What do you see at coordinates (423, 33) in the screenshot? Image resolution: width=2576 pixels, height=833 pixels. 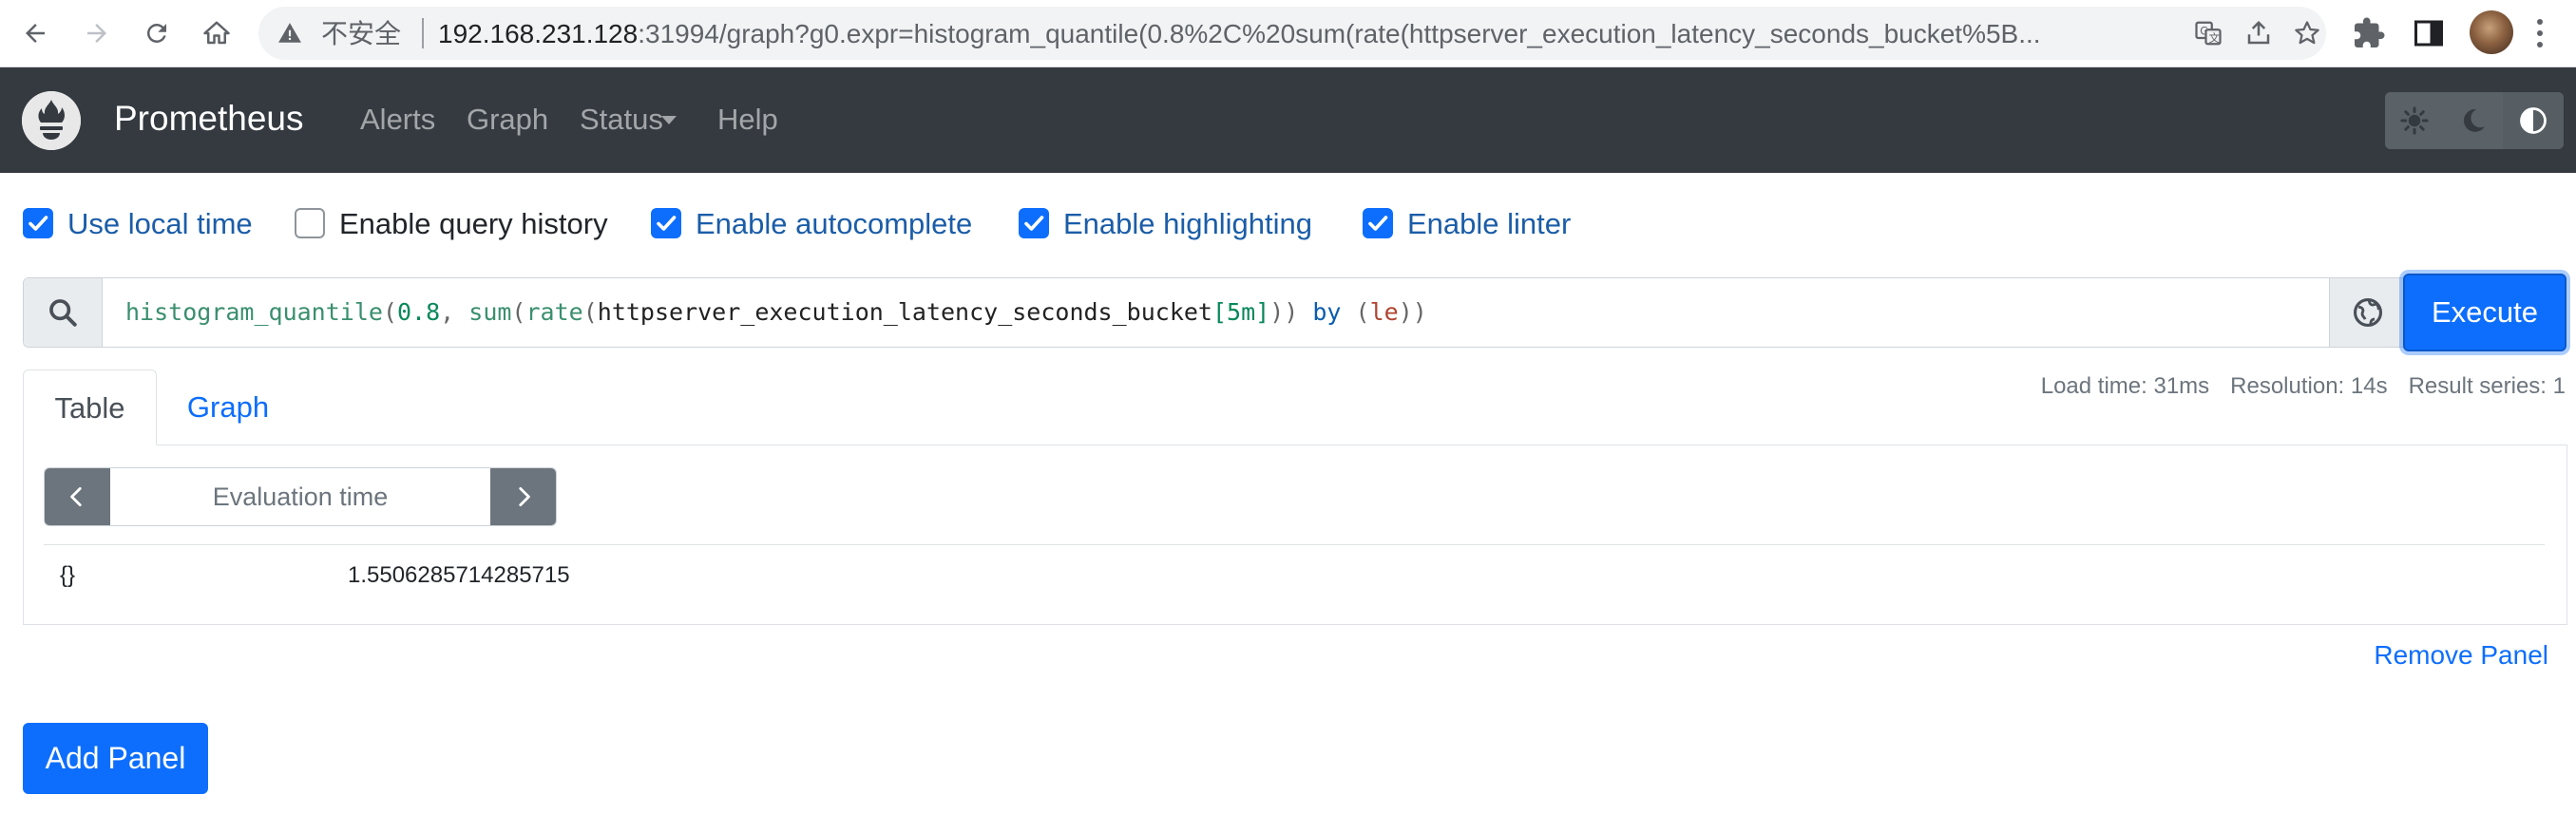 I see `divider` at bounding box center [423, 33].